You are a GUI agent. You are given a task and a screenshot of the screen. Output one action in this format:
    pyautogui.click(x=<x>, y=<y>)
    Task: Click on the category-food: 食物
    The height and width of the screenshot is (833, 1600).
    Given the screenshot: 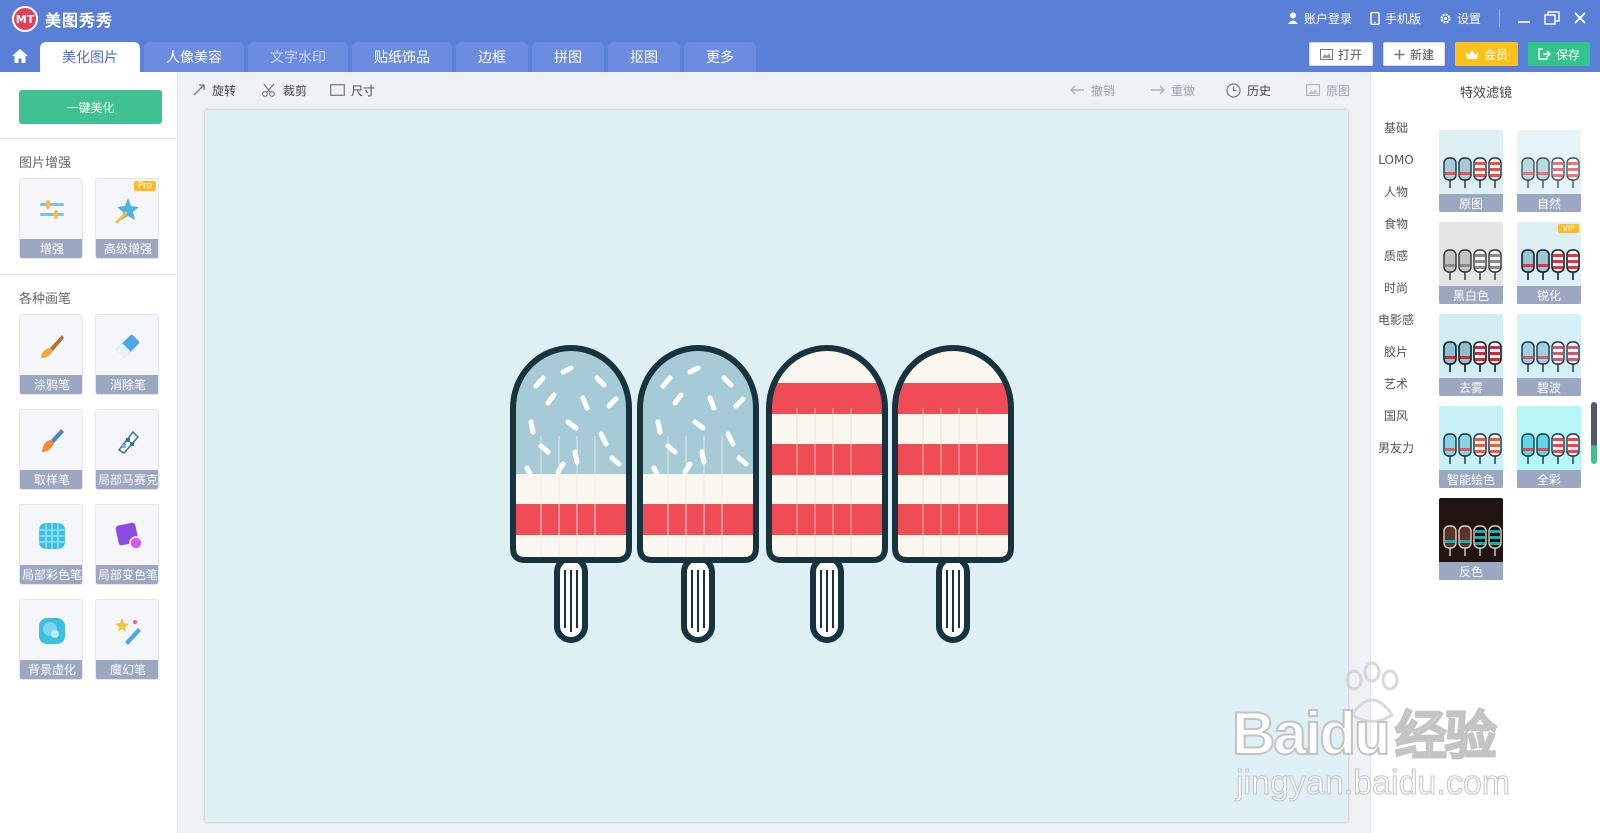 What is the action you would take?
    pyautogui.click(x=1396, y=224)
    